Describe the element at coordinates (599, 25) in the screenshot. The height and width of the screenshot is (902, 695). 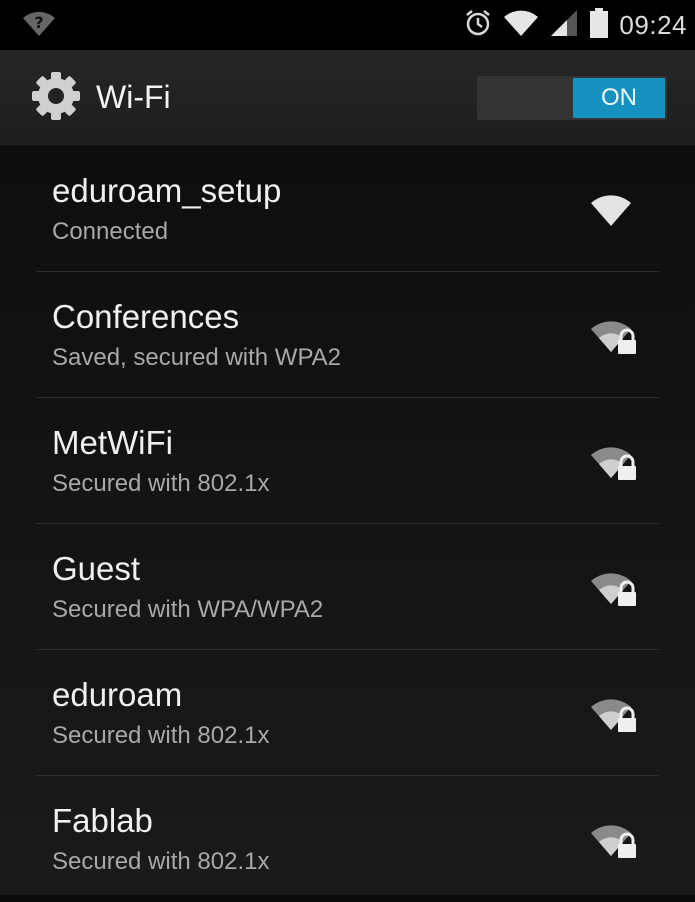
I see `battery-icon` at that location.